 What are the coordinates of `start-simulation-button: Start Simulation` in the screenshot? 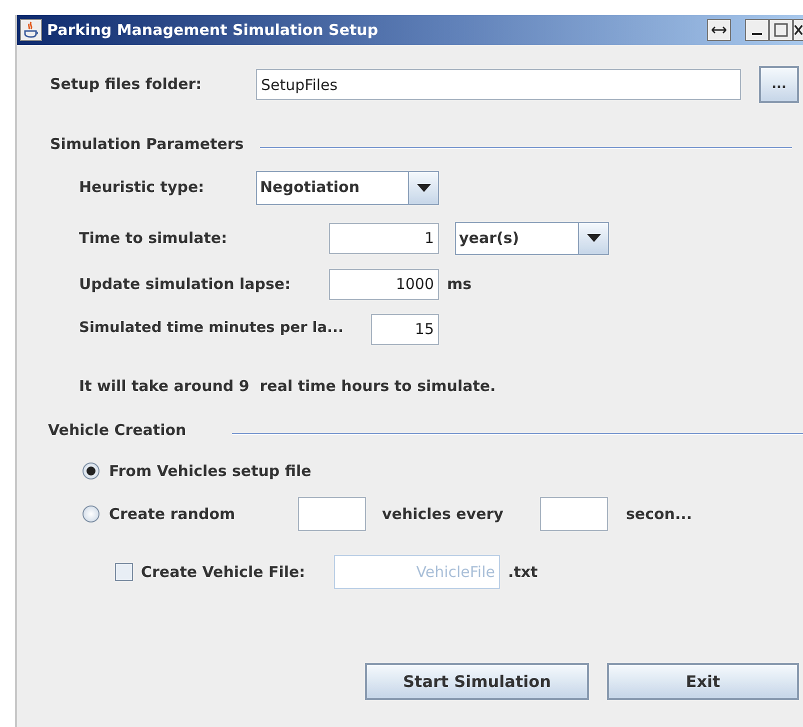 It's located at (477, 681).